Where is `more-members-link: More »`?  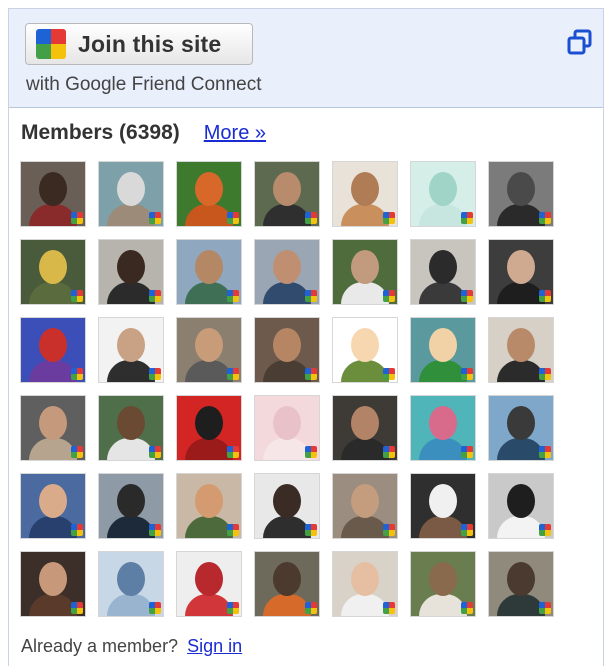 more-members-link: More » is located at coordinates (235, 133).